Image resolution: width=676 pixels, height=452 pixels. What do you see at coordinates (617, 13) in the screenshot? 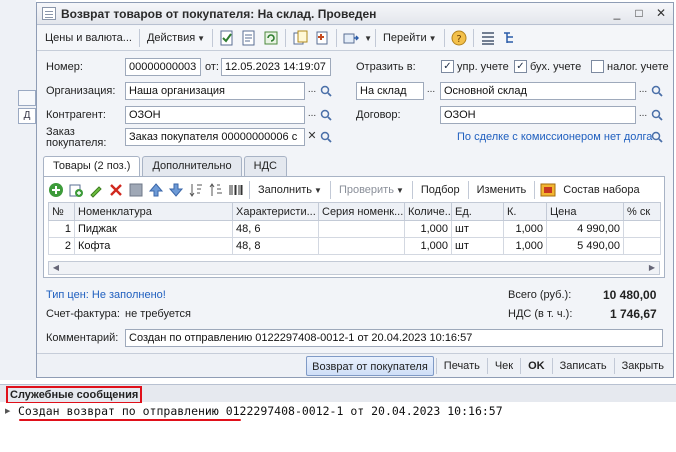
I see `minimize-button: _` at bounding box center [617, 13].